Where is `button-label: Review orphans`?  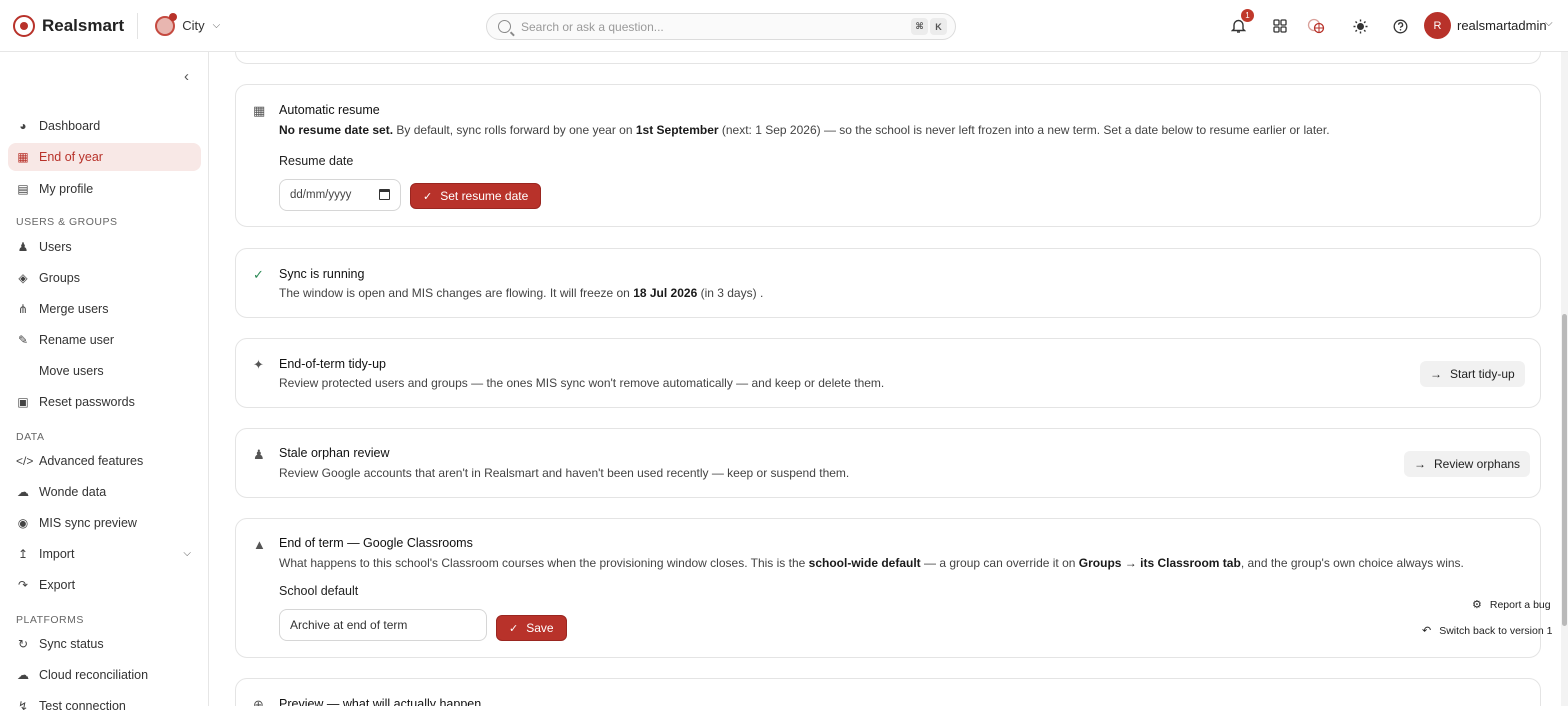 button-label: Review orphans is located at coordinates (1477, 464).